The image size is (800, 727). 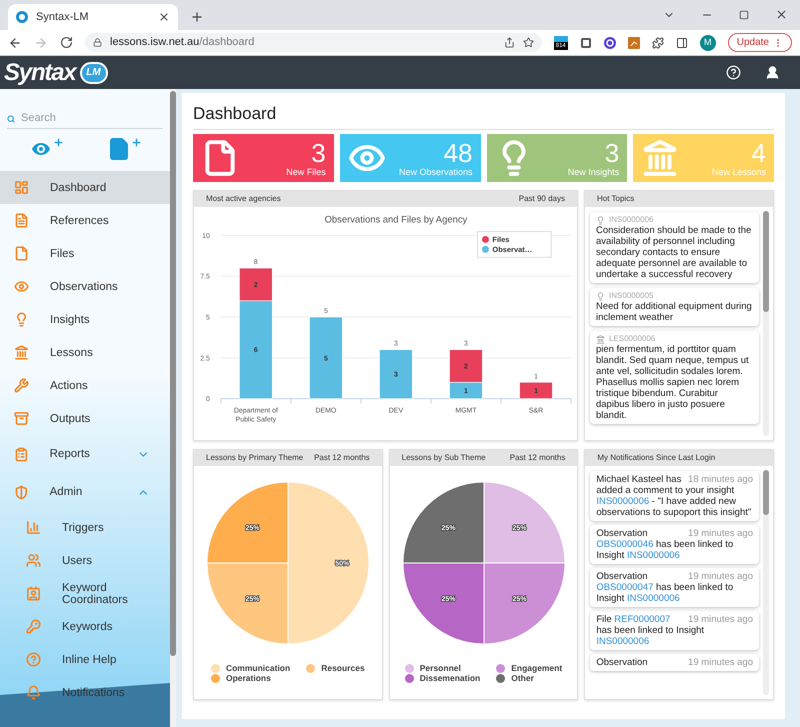 I want to click on back-icon, so click(x=15, y=43).